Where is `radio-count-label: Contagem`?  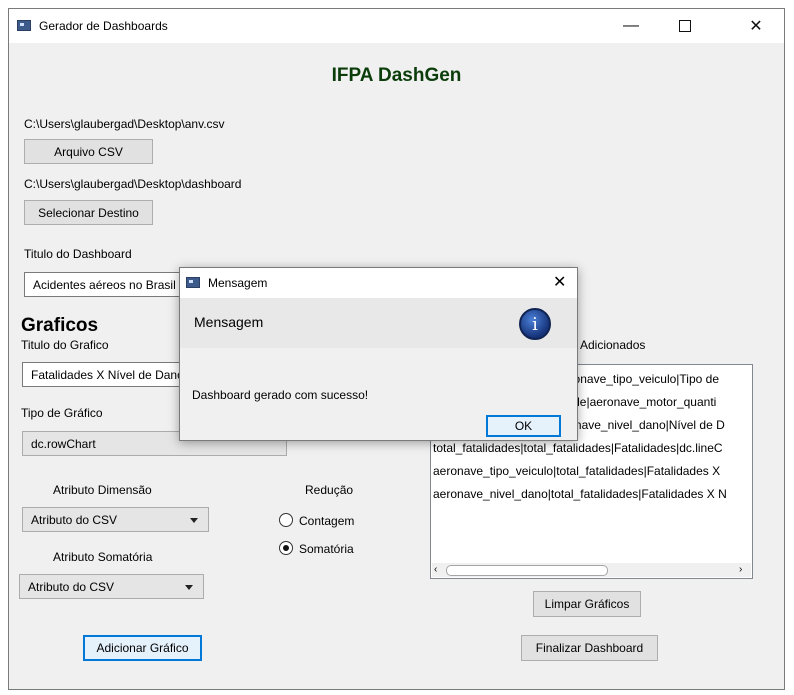
radio-count-label: Contagem is located at coordinates (327, 521).